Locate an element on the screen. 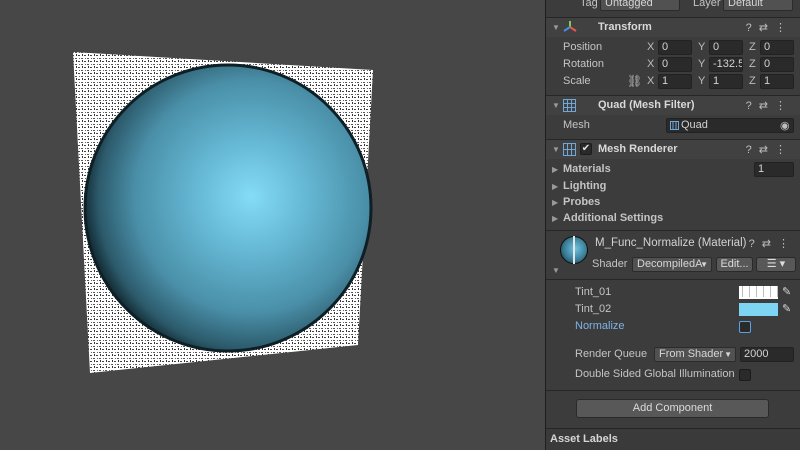 This screenshot has width=800, height=450. tint01-color-swatch is located at coordinates (758, 292).